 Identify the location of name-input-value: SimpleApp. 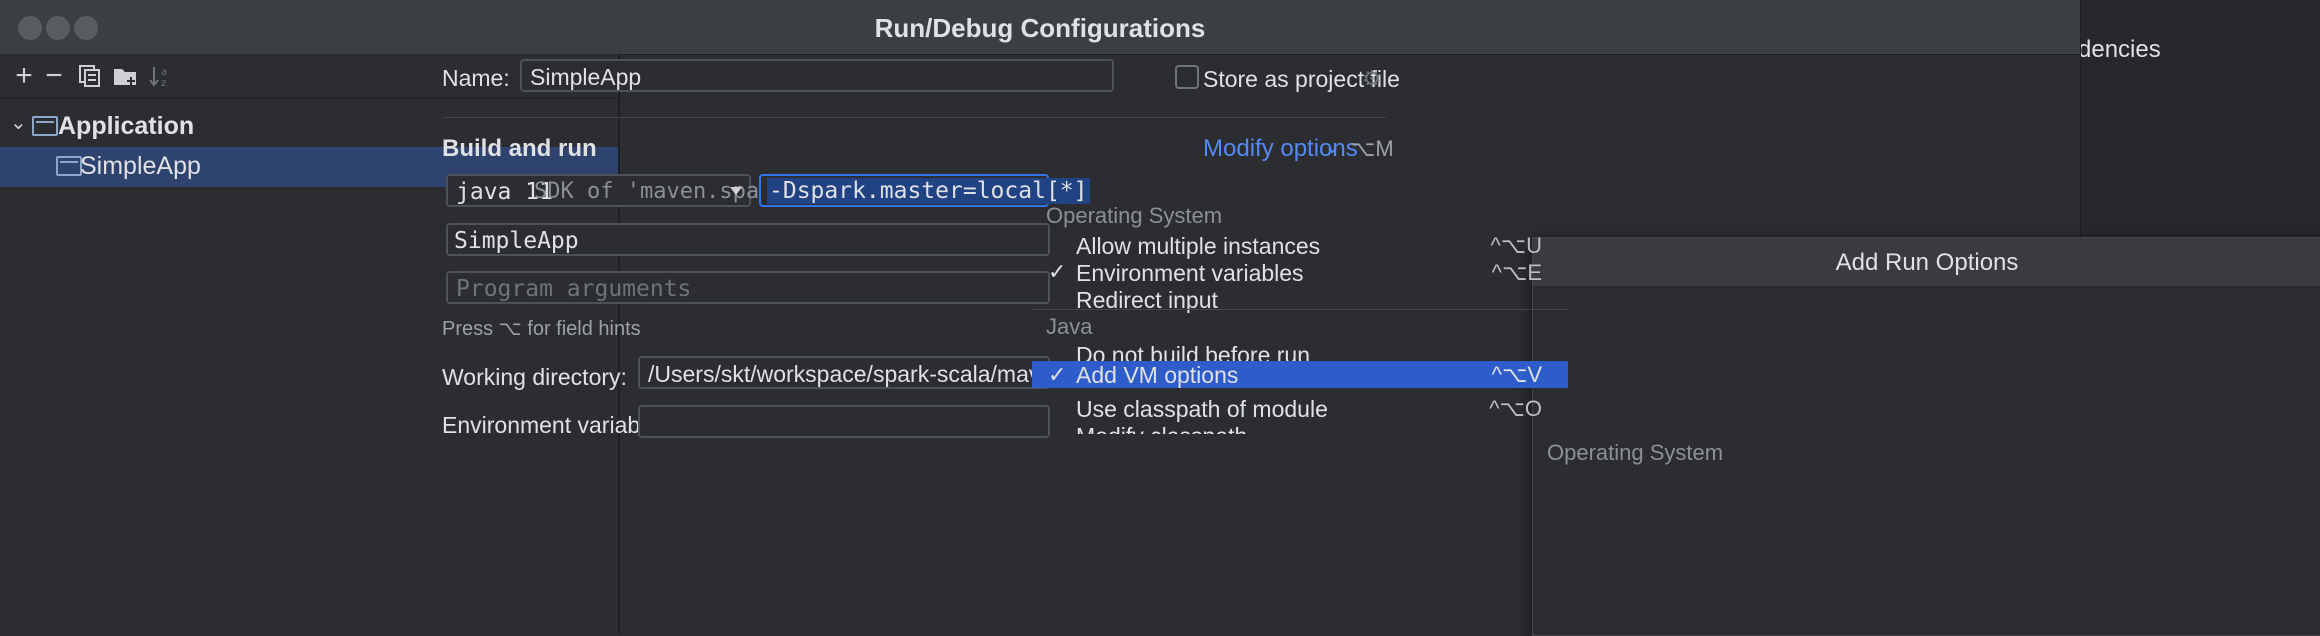
(586, 77).